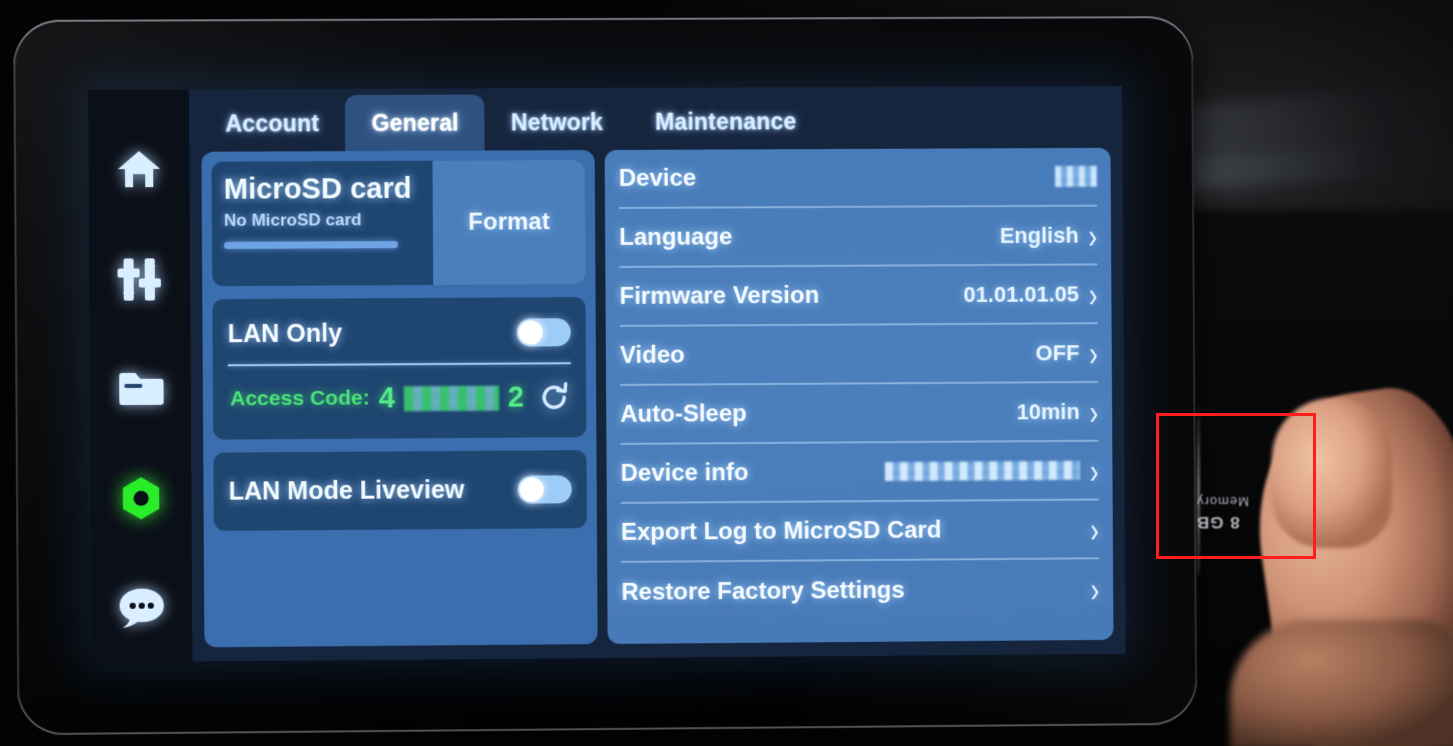 This screenshot has height=746, width=1453. Describe the element at coordinates (311, 244) in the screenshot. I see `microsd-capacity-bar` at that location.